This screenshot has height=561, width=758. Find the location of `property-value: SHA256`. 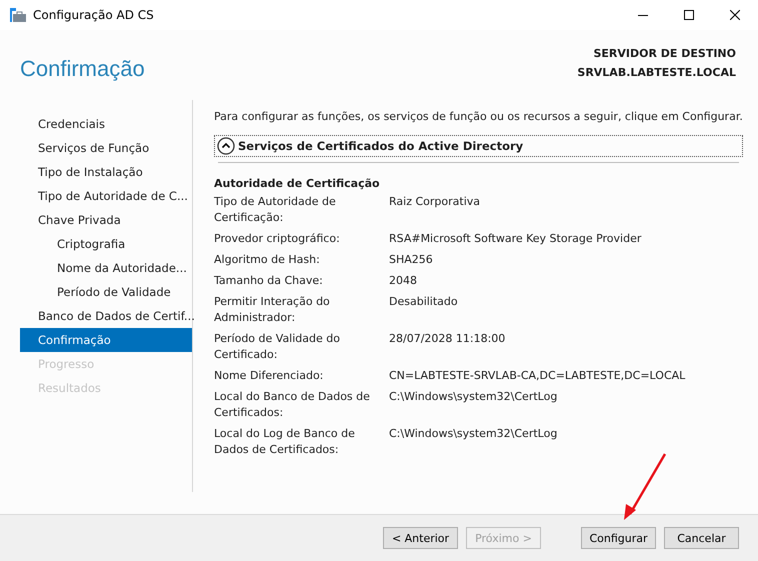

property-value: SHA256 is located at coordinates (411, 260).